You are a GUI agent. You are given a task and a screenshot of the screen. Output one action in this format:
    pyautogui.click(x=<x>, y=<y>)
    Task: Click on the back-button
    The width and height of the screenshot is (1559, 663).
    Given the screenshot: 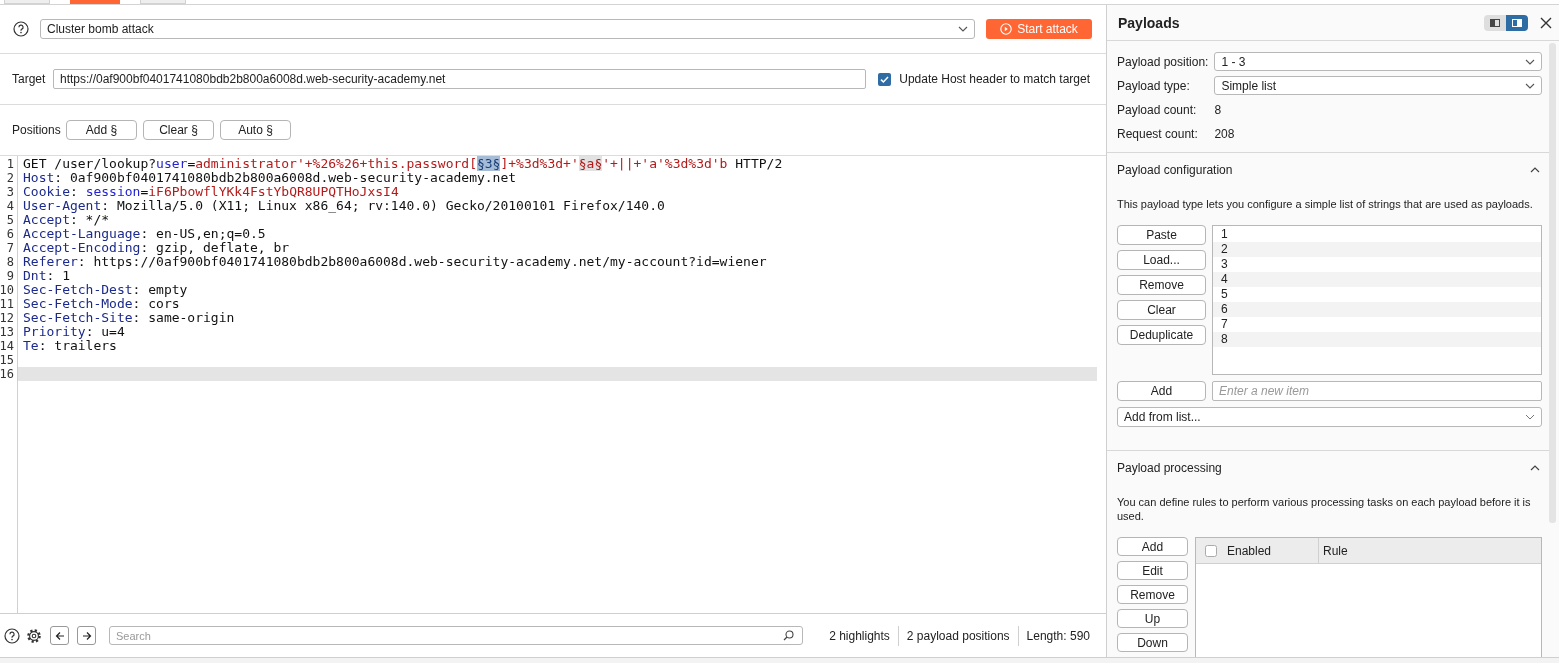 What is the action you would take?
    pyautogui.click(x=59, y=635)
    